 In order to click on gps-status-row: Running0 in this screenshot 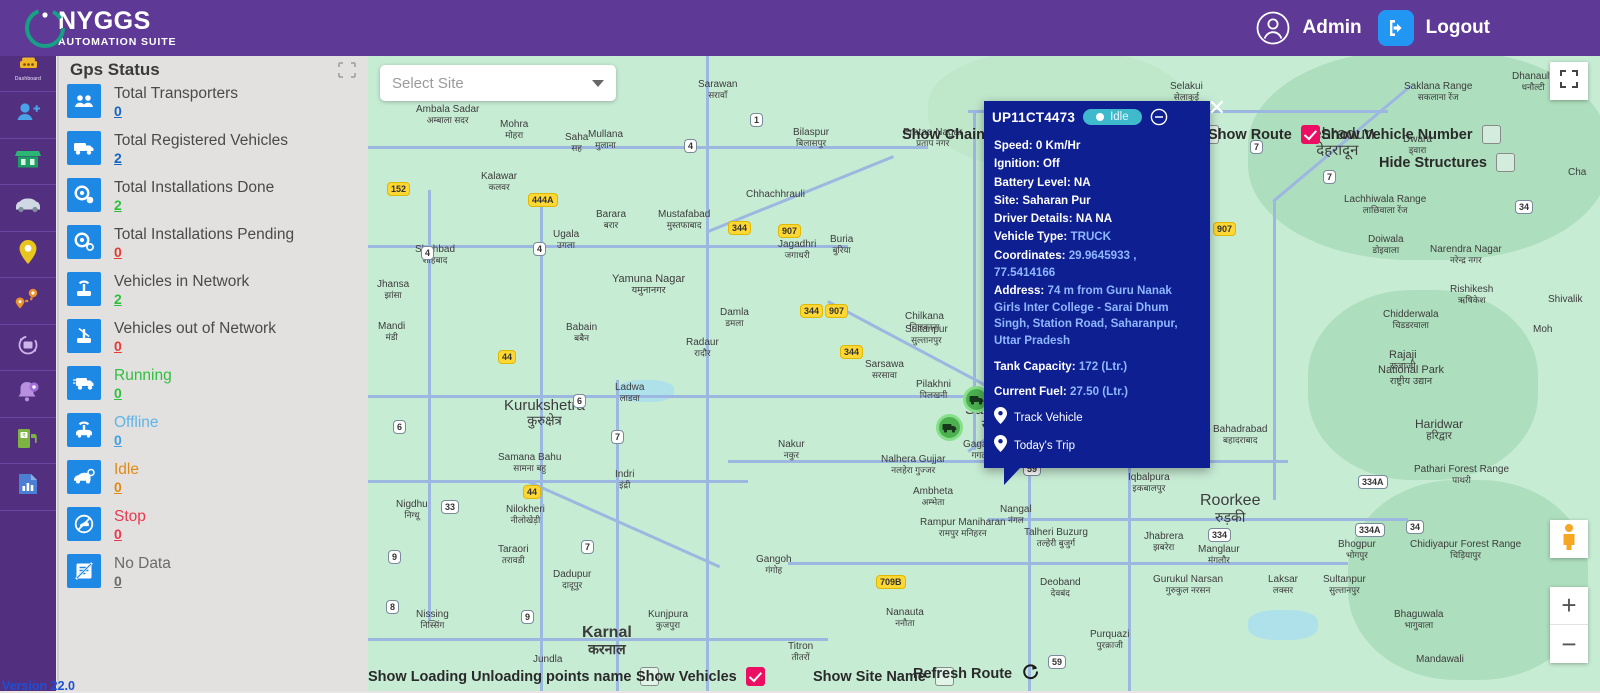, I will do `click(217, 389)`.